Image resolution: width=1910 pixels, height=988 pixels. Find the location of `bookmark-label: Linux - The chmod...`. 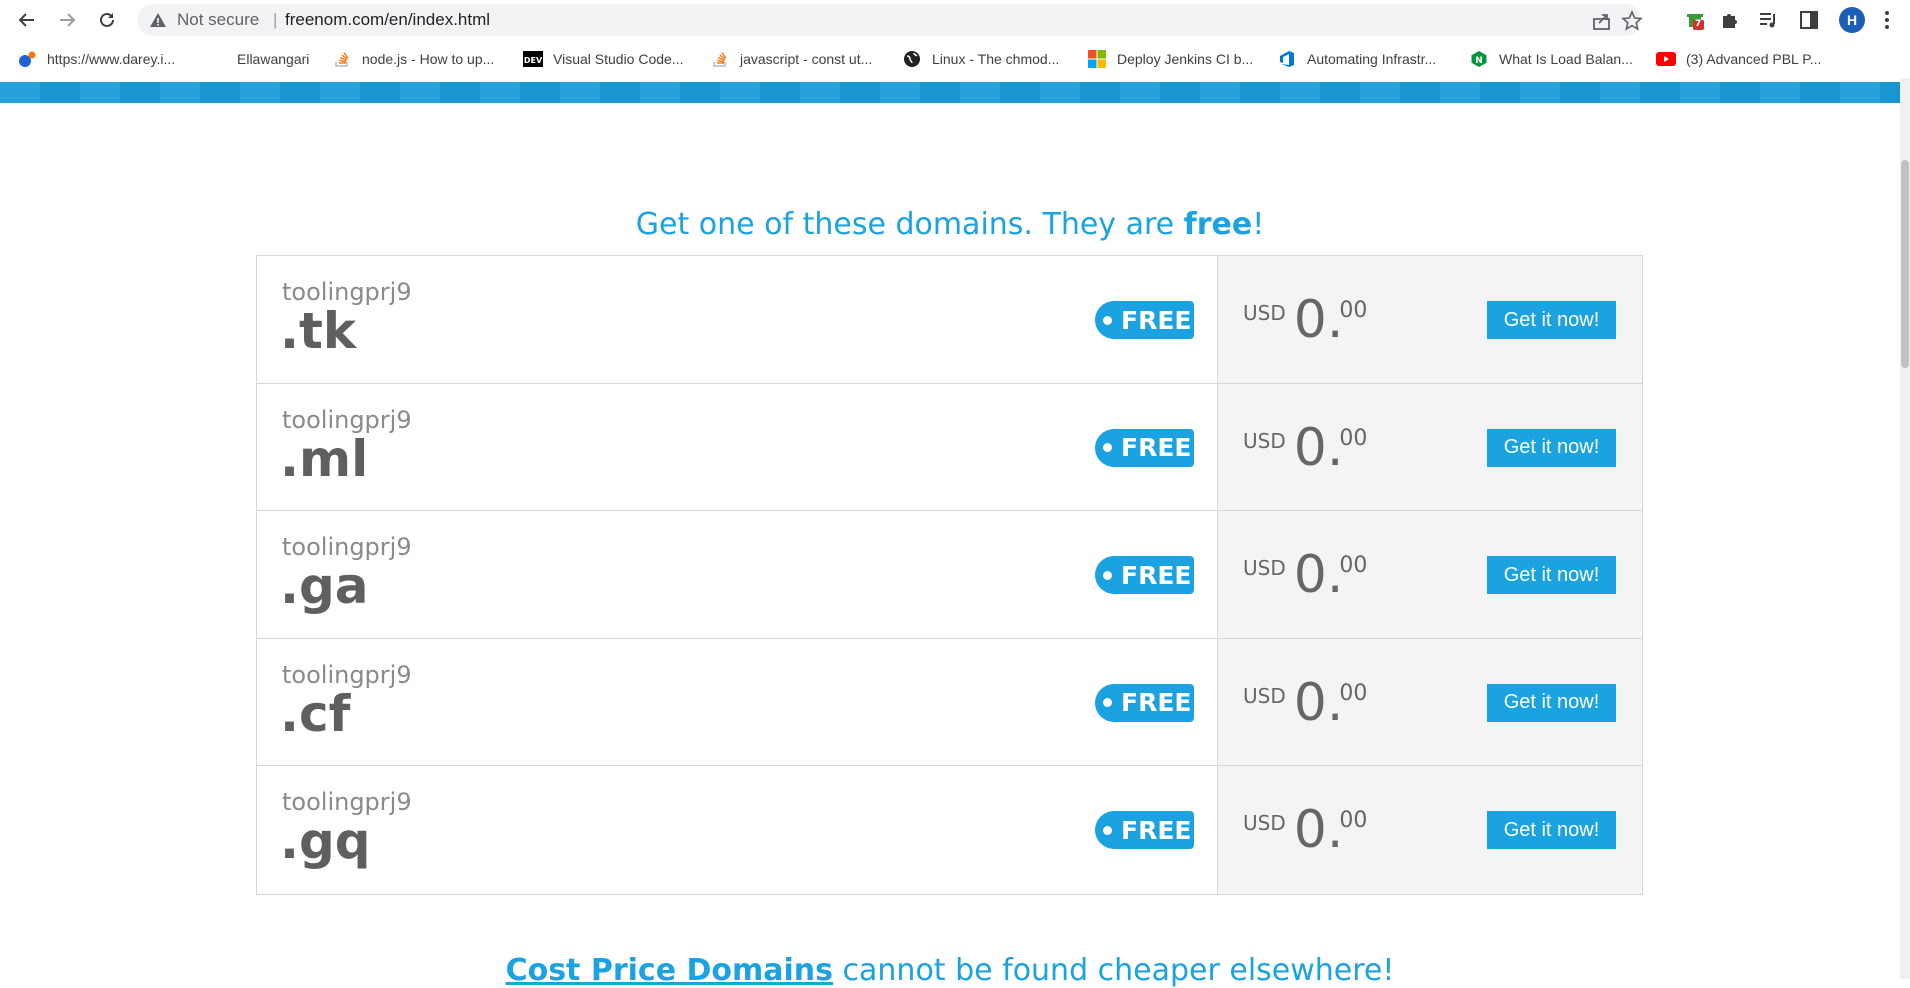

bookmark-label: Linux - The chmod... is located at coordinates (996, 59).